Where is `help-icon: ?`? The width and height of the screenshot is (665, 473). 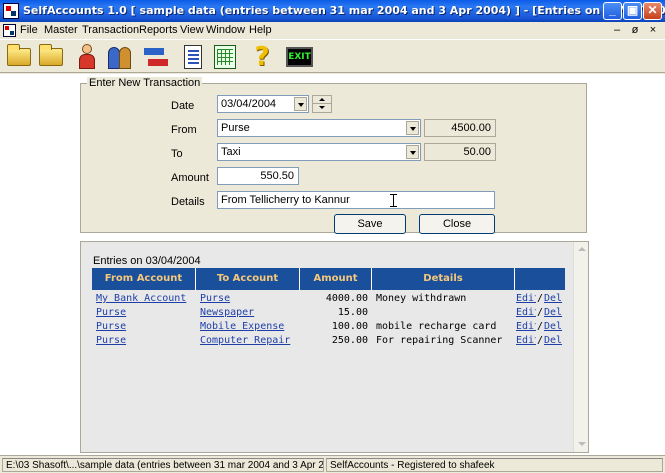 help-icon: ? is located at coordinates (262, 57).